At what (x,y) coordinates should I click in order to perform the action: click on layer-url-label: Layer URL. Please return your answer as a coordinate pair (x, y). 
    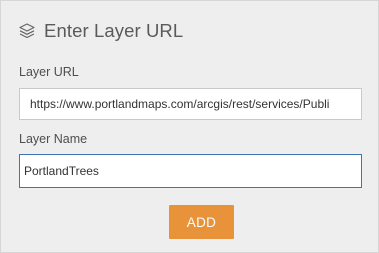
    Looking at the image, I should click on (49, 72).